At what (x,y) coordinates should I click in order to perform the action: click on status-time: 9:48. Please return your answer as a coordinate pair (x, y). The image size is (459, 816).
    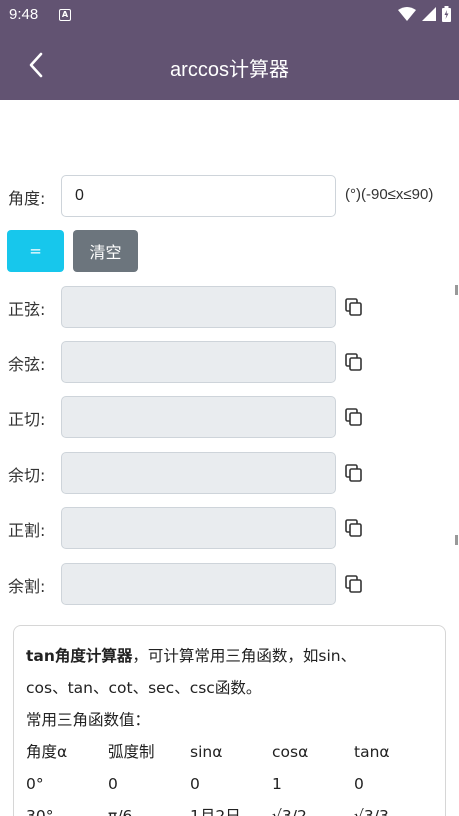
    Looking at the image, I should click on (24, 14).